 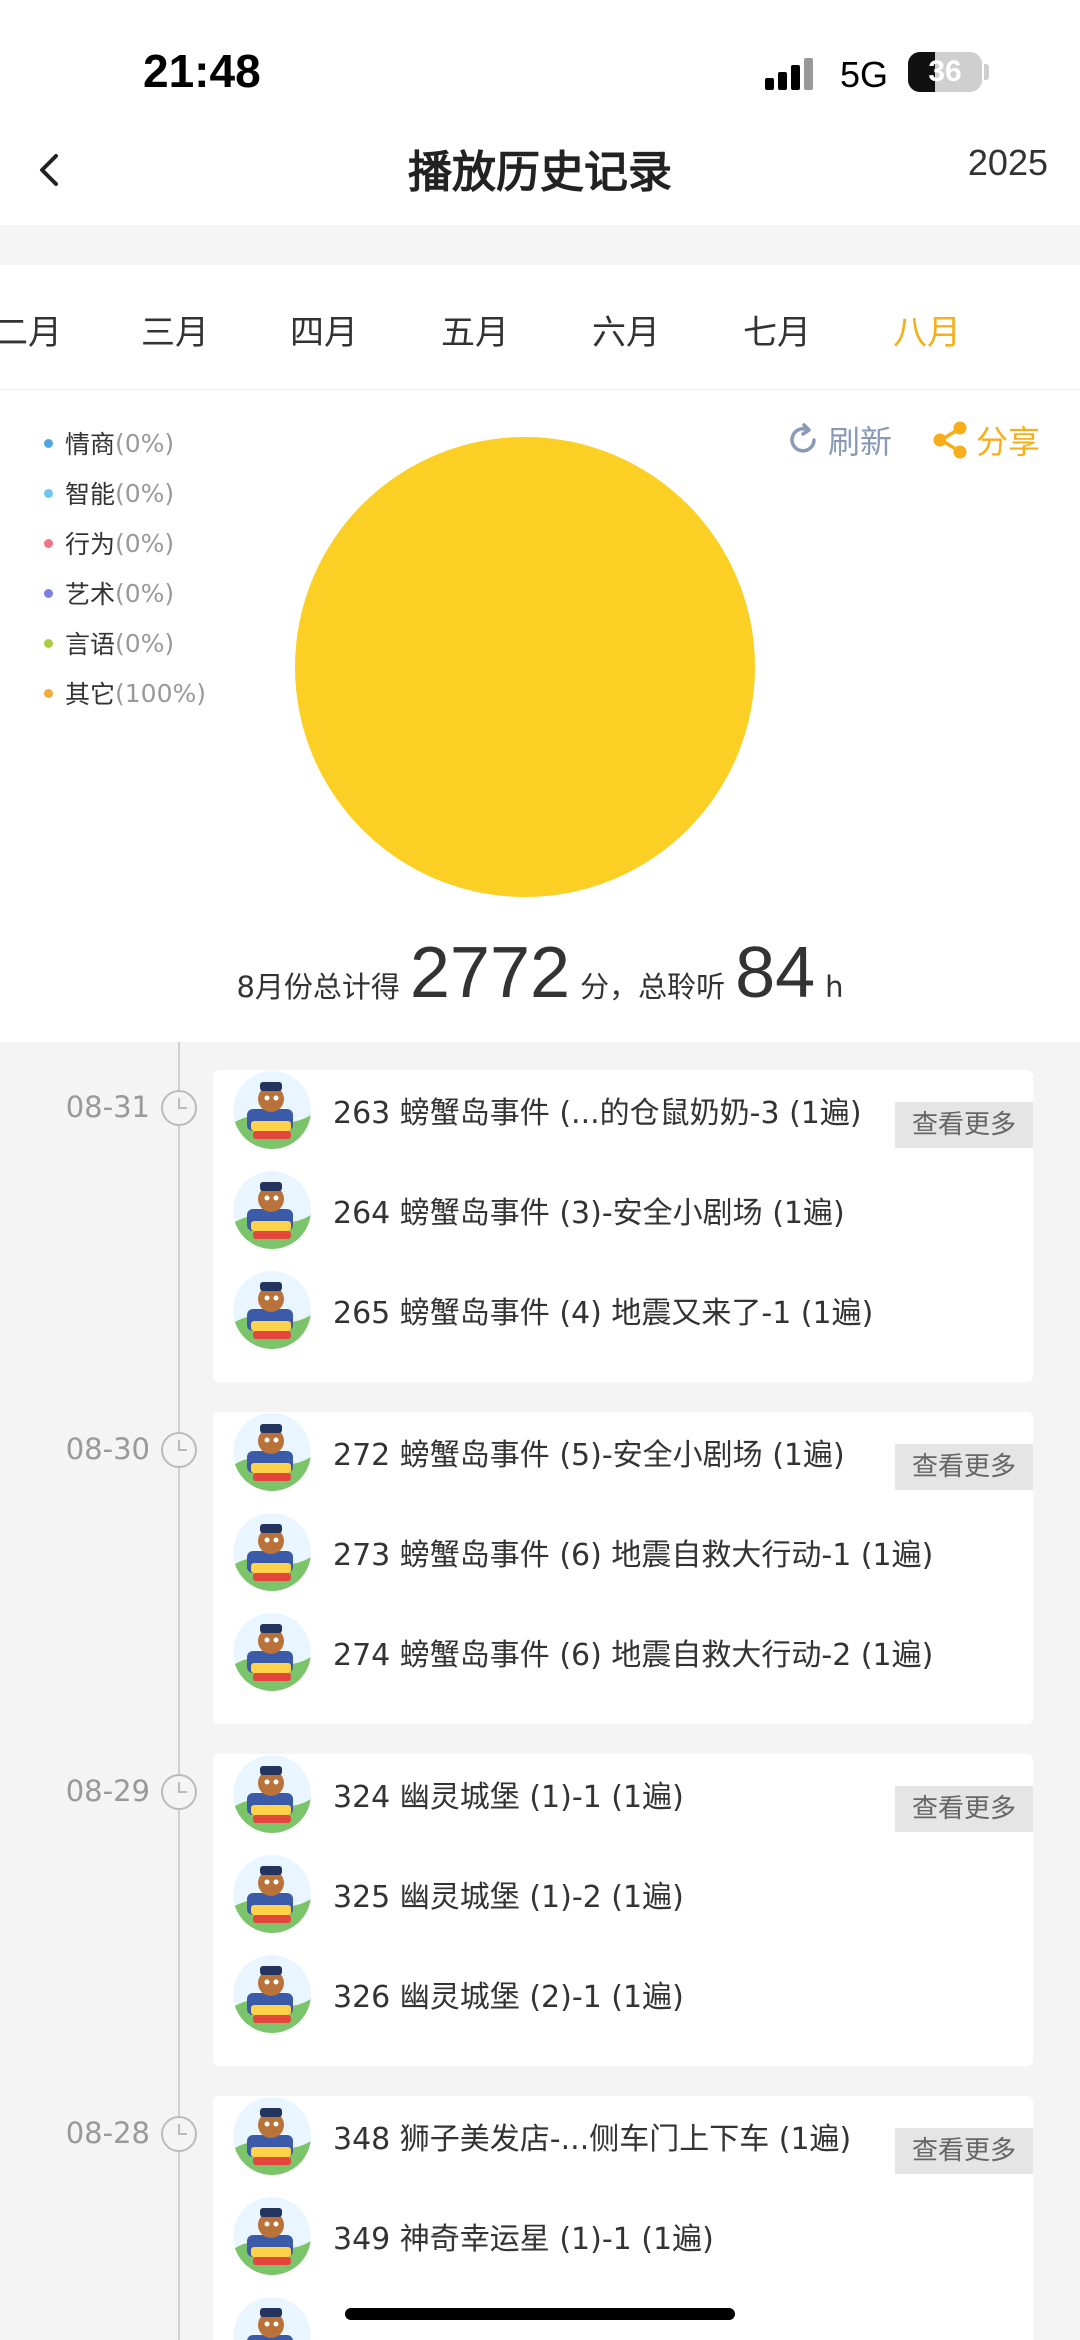 What do you see at coordinates (927, 329) in the screenshot?
I see `tab-month-8: 八月` at bounding box center [927, 329].